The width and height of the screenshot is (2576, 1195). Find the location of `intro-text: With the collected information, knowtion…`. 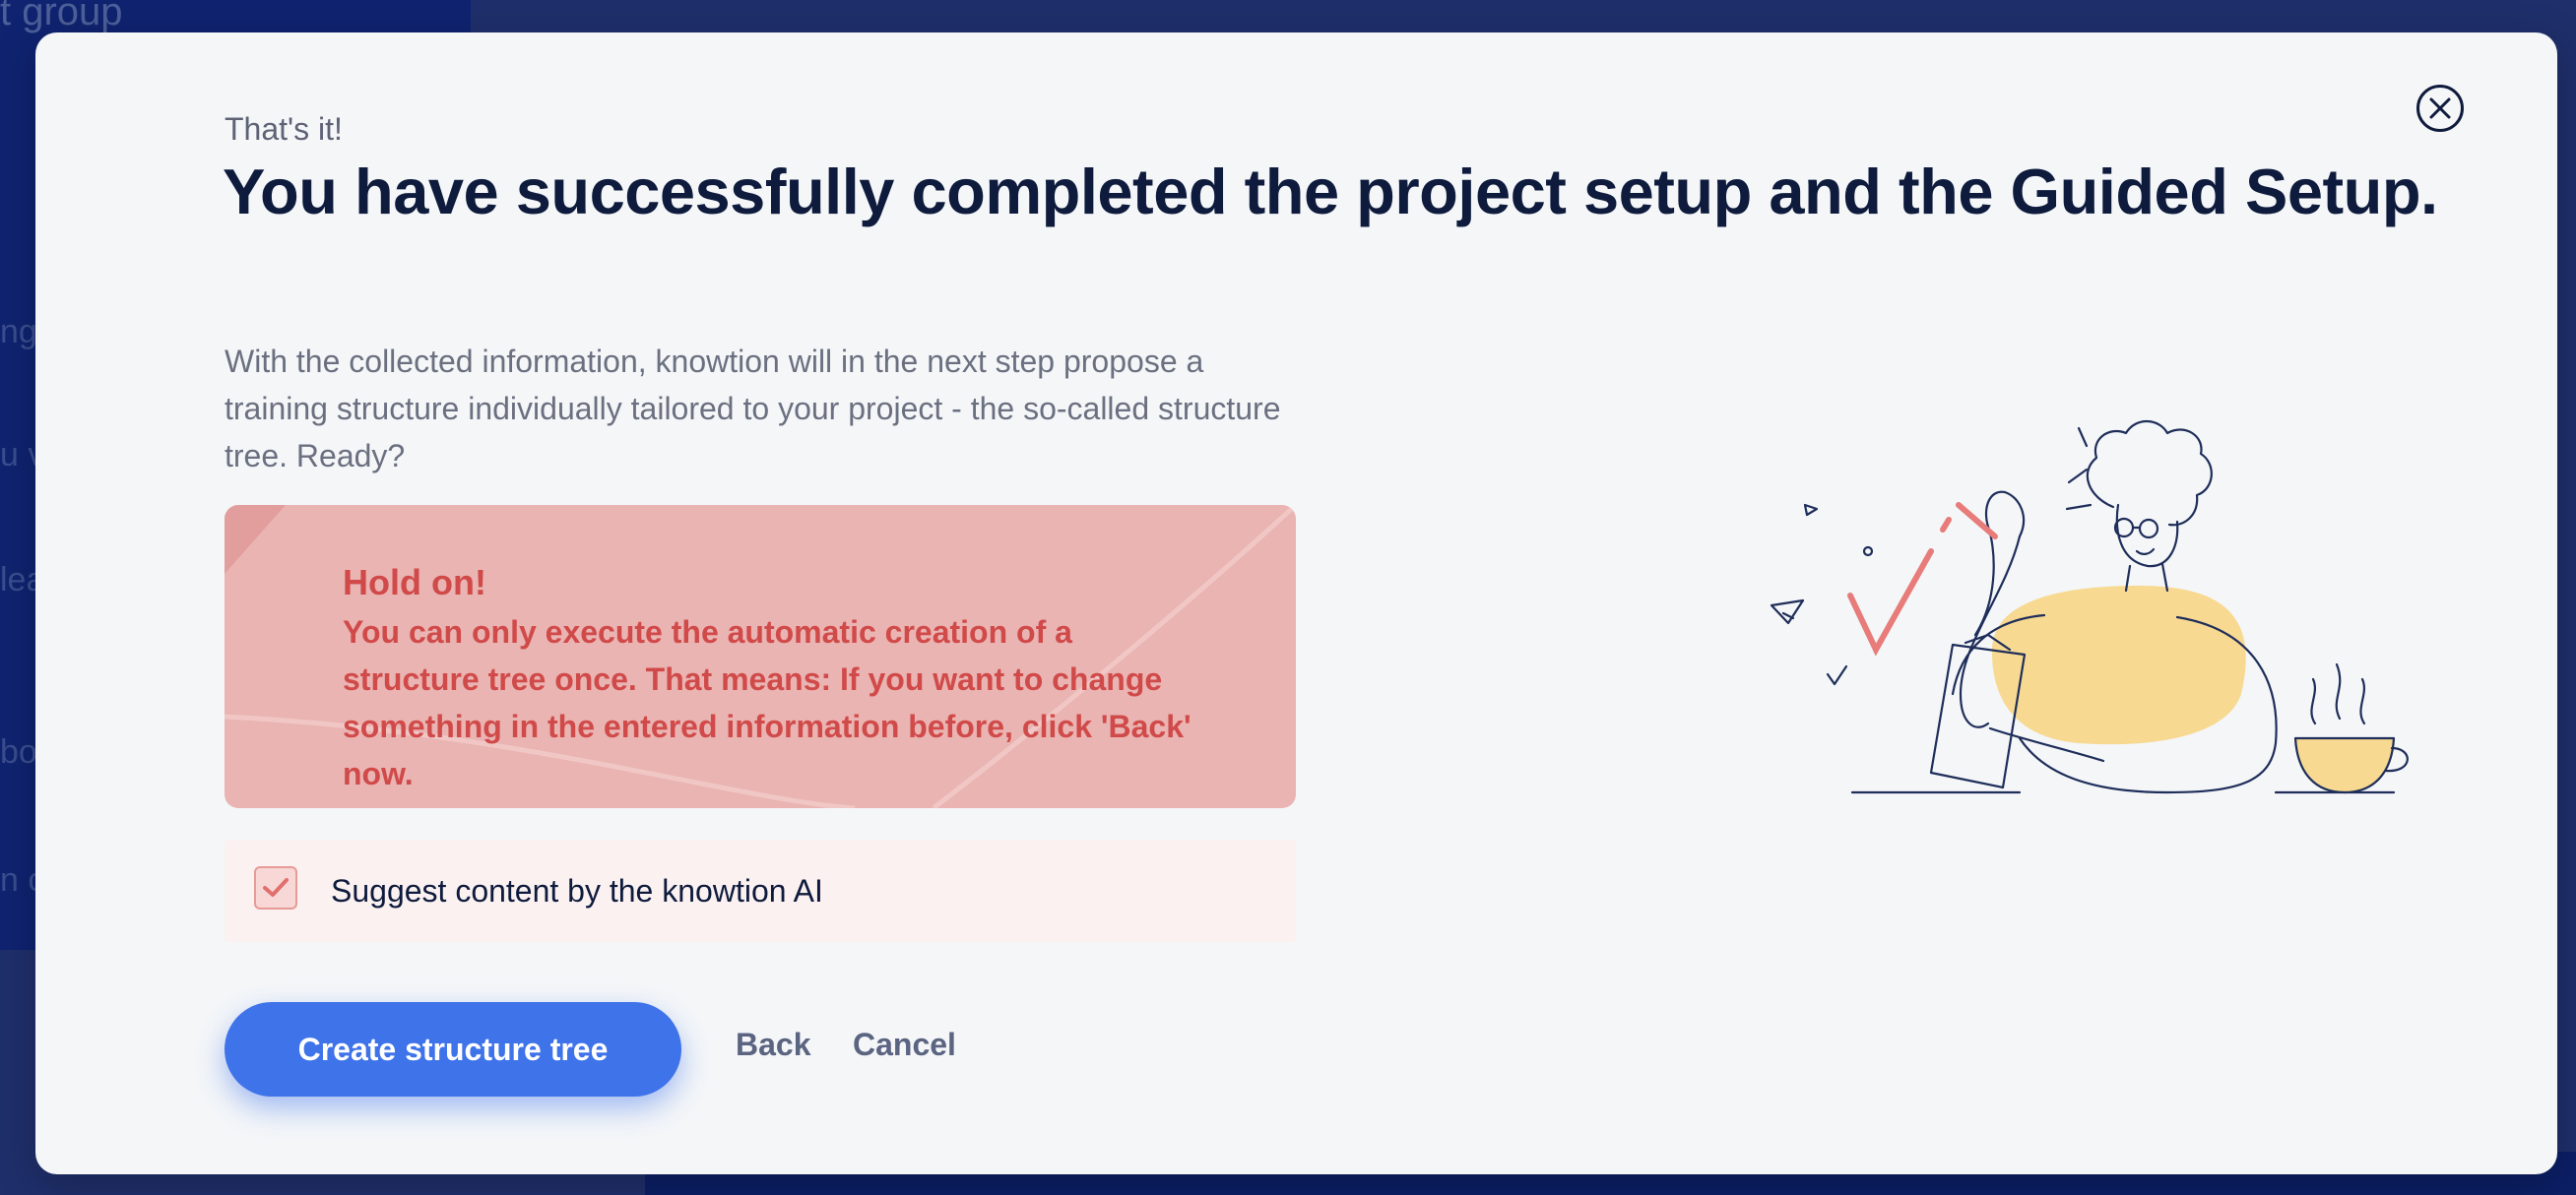

intro-text: With the collected information, knowtion… is located at coordinates (753, 408).